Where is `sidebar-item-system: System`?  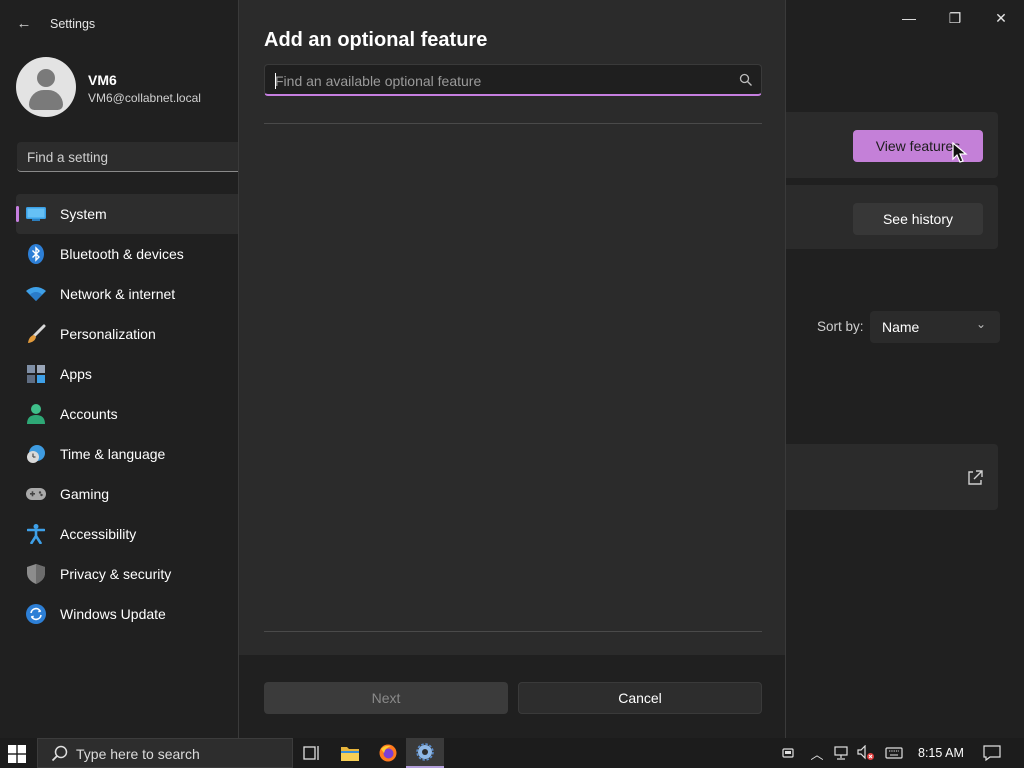 sidebar-item-system: System is located at coordinates (129, 214).